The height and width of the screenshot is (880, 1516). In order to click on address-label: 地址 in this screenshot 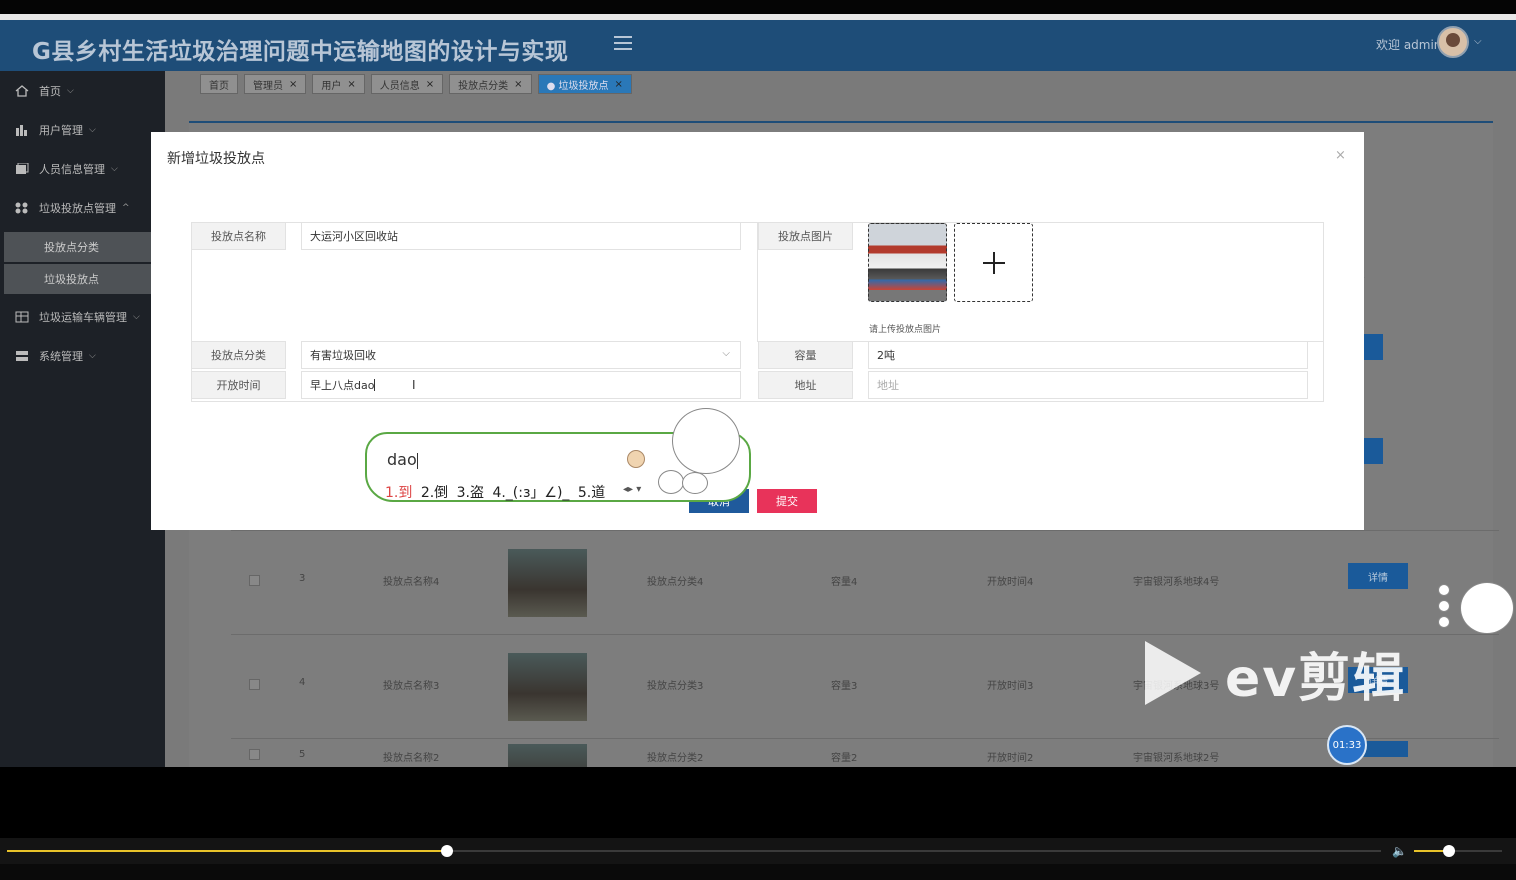, I will do `click(805, 385)`.